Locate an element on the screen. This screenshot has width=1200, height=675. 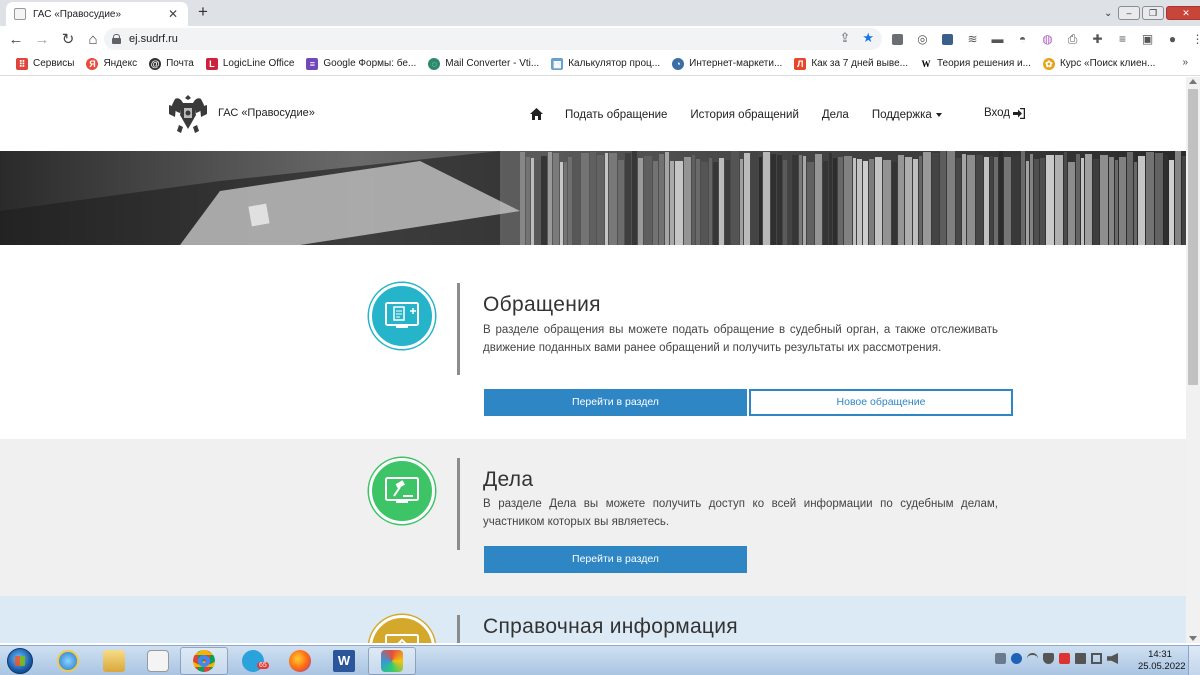
keyboard-icon is located at coordinates (1000, 658).